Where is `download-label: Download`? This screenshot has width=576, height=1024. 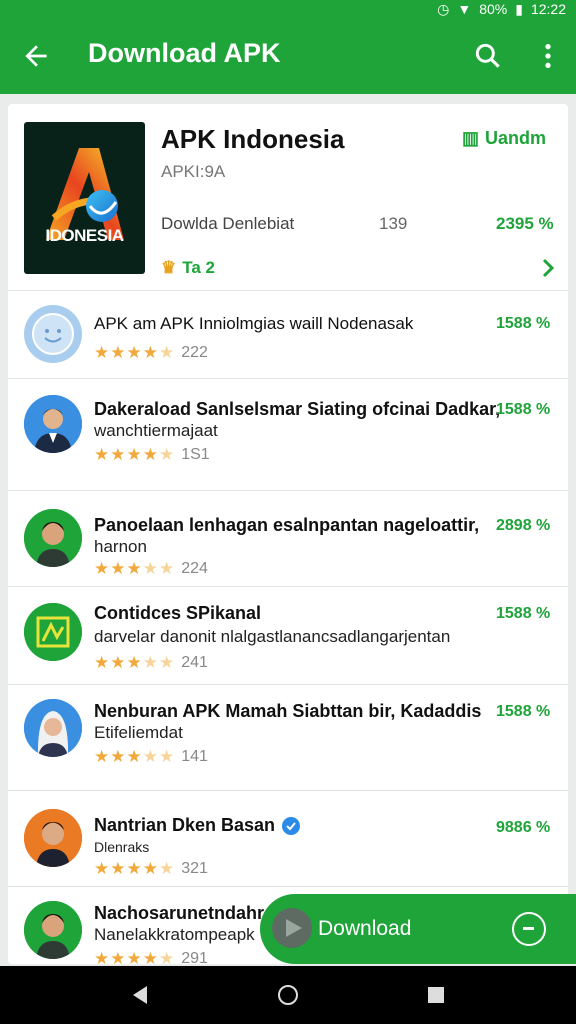
download-label: Download is located at coordinates (365, 928).